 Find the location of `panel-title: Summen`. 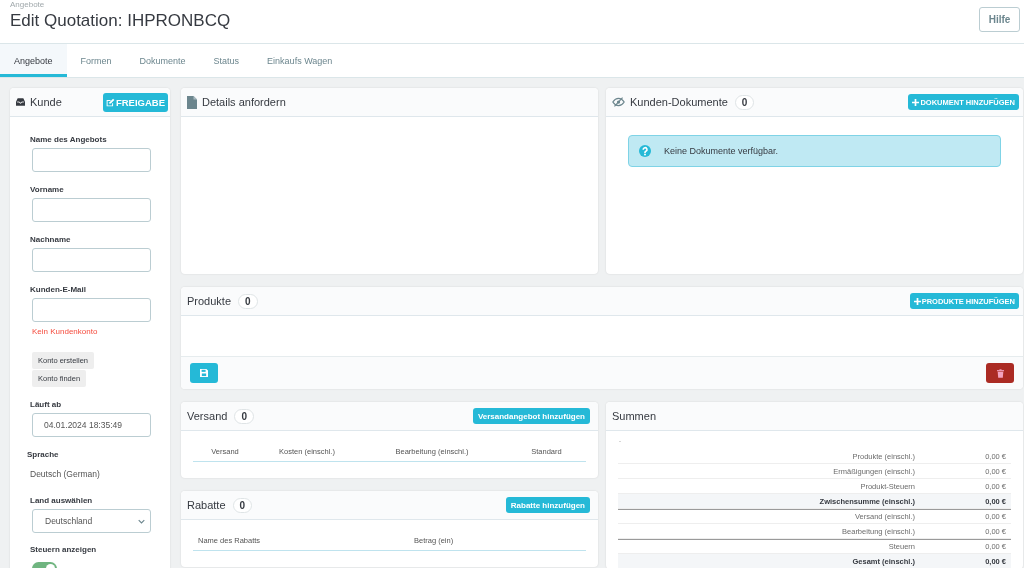

panel-title: Summen is located at coordinates (634, 416).